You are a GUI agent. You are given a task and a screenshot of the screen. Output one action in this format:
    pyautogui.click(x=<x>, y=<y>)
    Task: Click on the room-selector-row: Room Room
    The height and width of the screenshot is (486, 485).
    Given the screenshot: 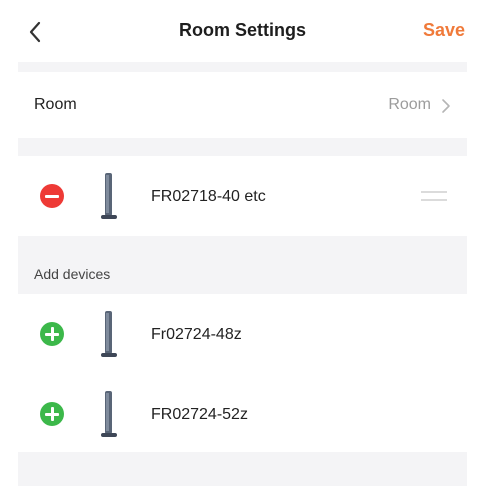 What is the action you would take?
    pyautogui.click(x=242, y=105)
    